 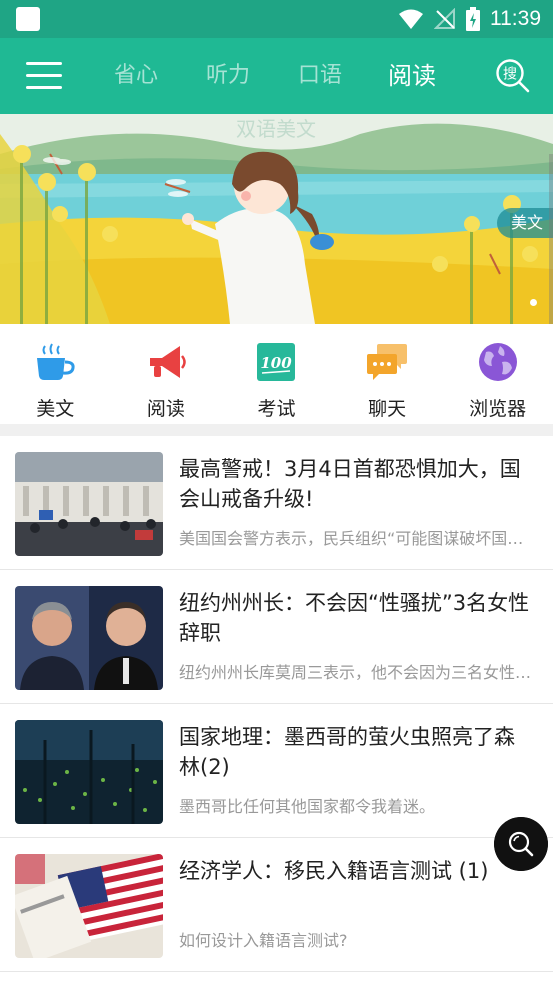 What do you see at coordinates (55, 409) in the screenshot?
I see `category-label: 美文` at bounding box center [55, 409].